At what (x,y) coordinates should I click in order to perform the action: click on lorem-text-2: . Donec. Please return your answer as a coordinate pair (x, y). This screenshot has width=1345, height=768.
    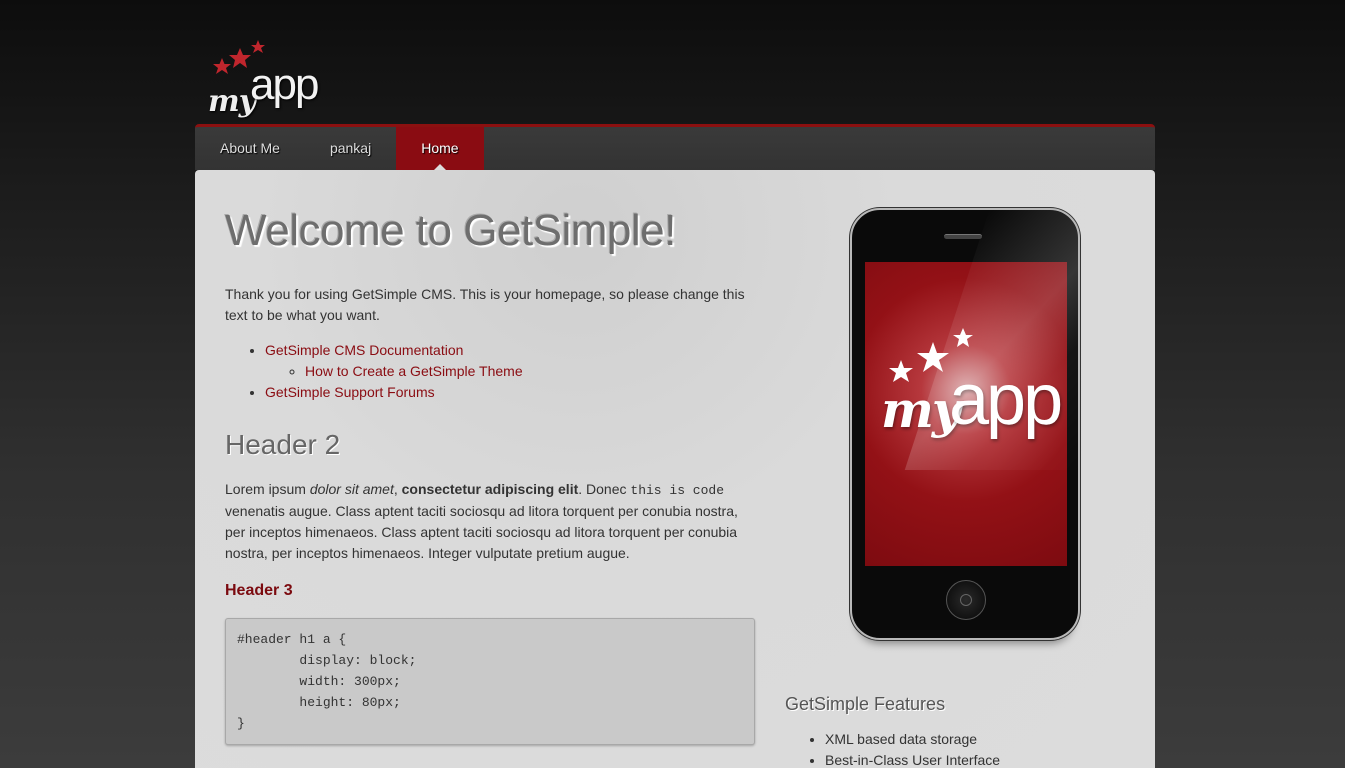
    Looking at the image, I should click on (604, 489).